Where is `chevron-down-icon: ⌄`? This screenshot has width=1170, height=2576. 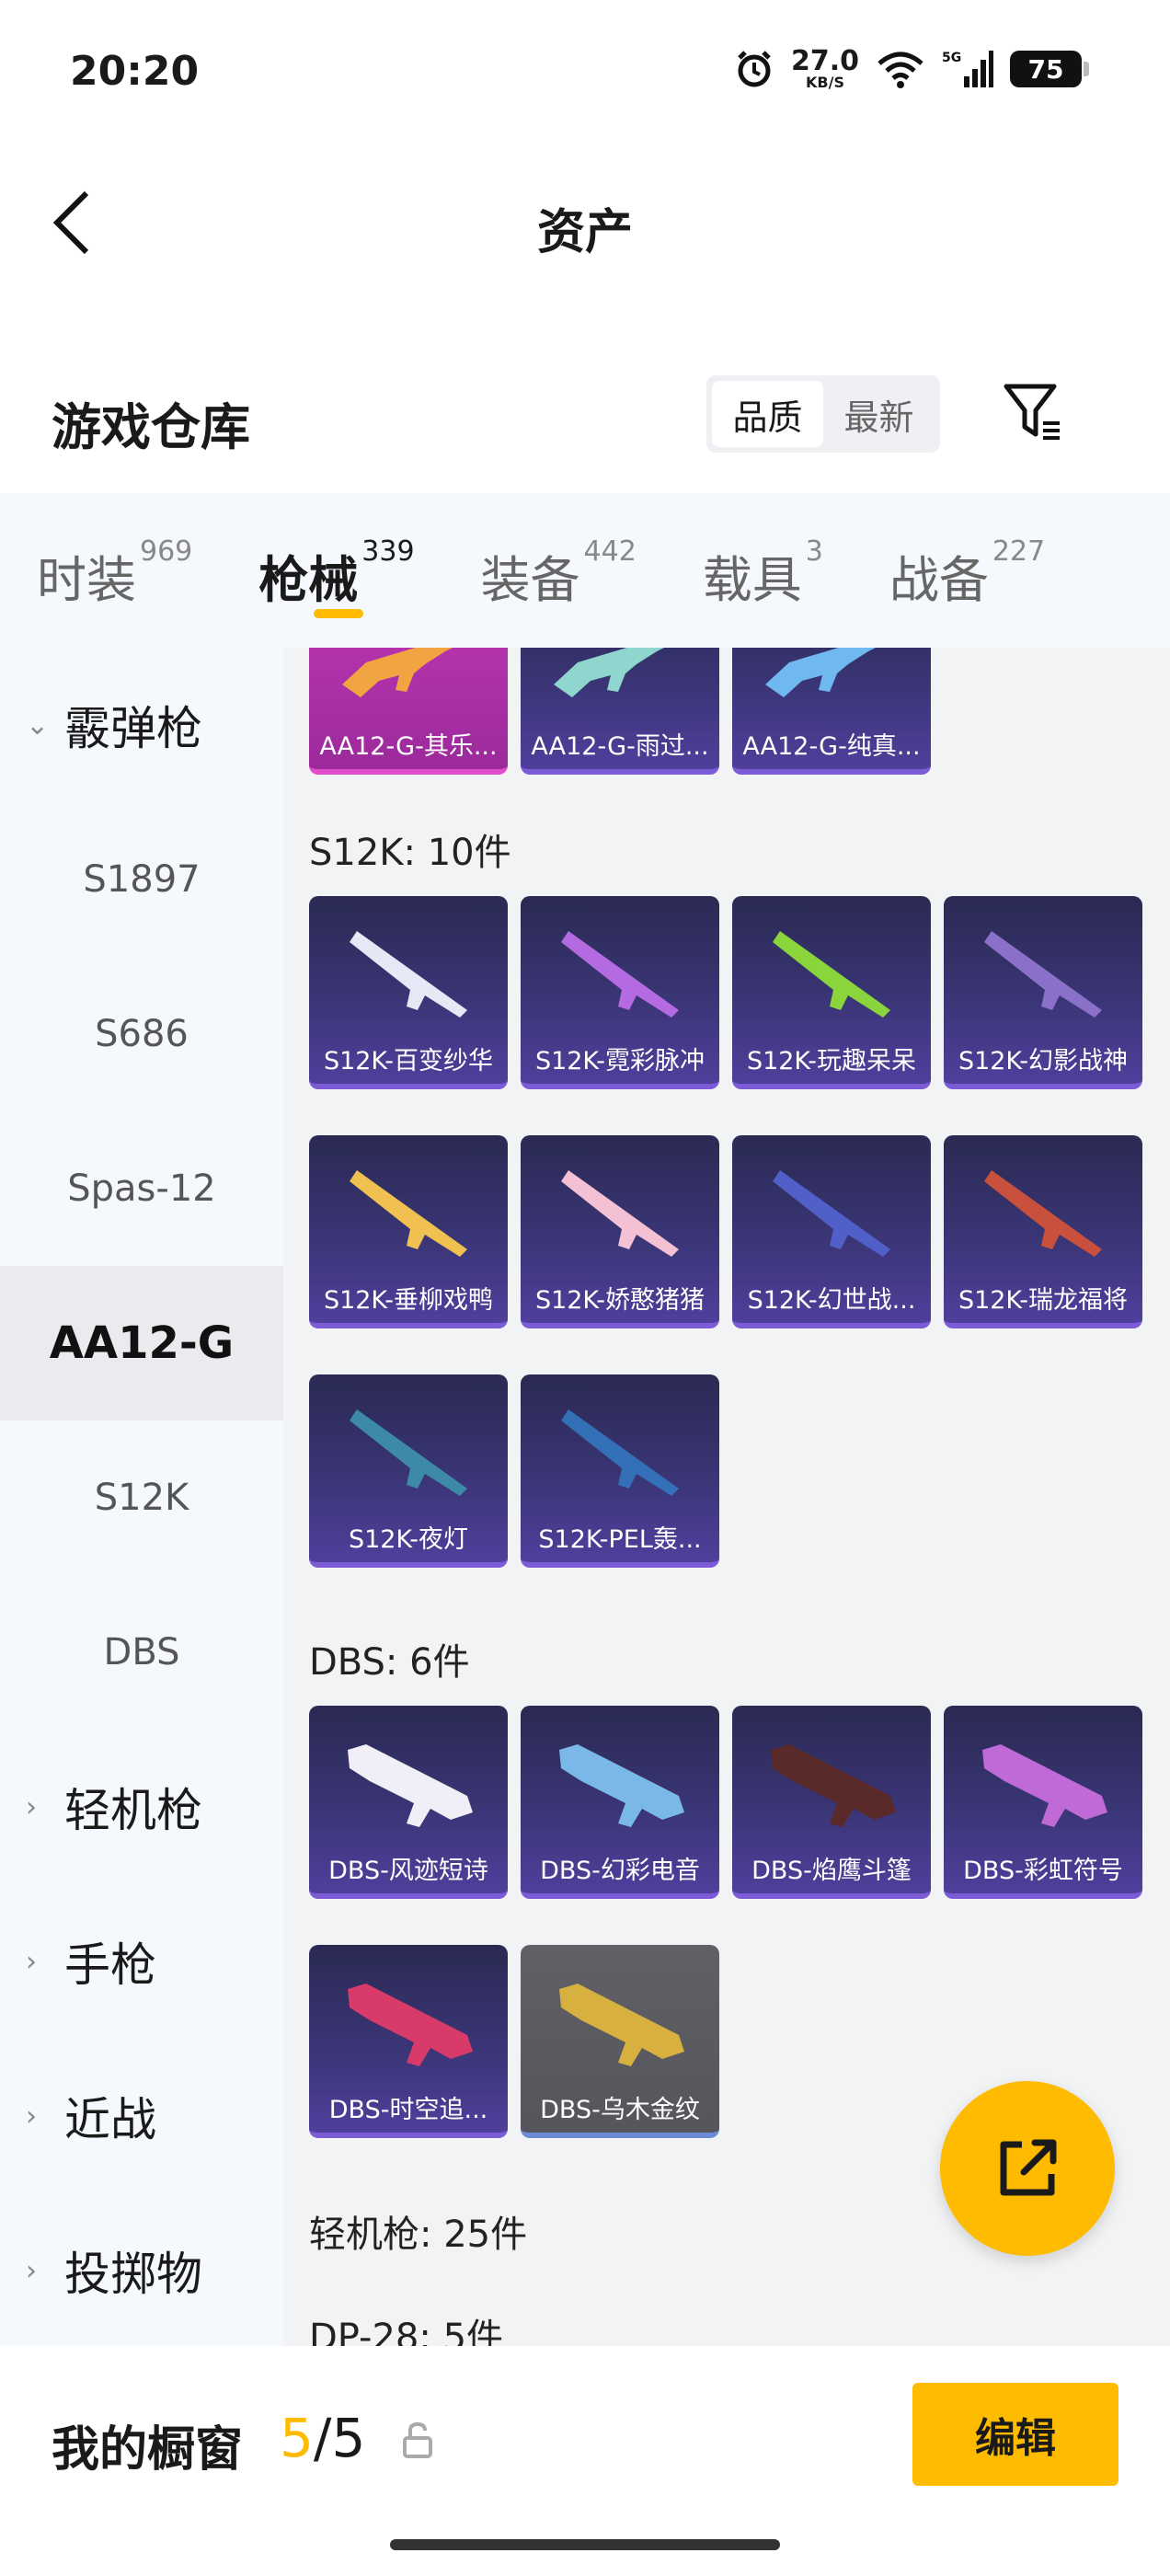 chevron-down-icon: ⌄ is located at coordinates (38, 725).